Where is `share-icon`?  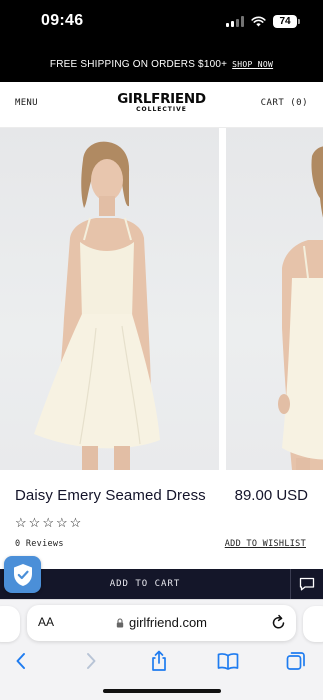
share-icon is located at coordinates (159, 660).